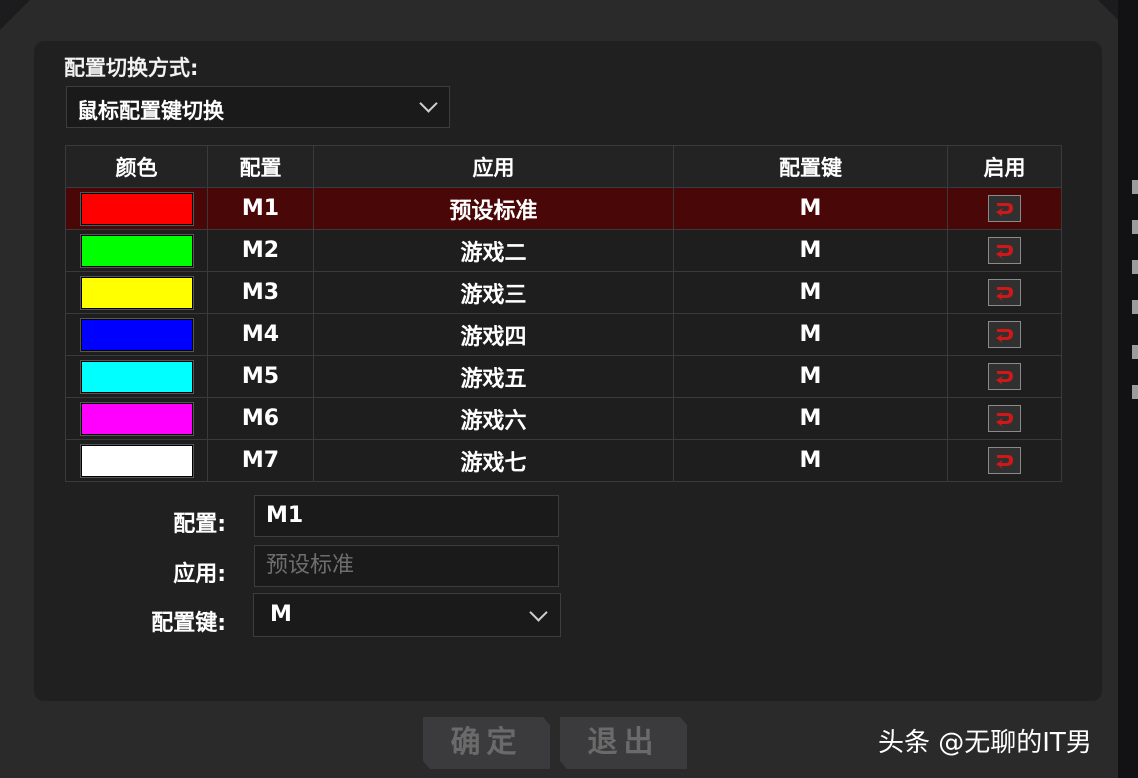 The width and height of the screenshot is (1138, 778). Describe the element at coordinates (260, 292) in the screenshot. I see `profile-cell: M3` at that location.